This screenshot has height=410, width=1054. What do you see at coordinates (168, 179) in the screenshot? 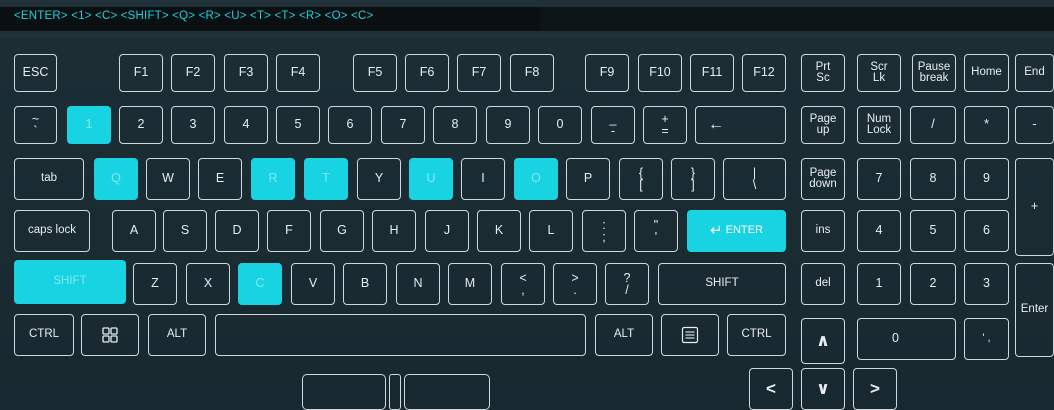
I see `key-w: W` at bounding box center [168, 179].